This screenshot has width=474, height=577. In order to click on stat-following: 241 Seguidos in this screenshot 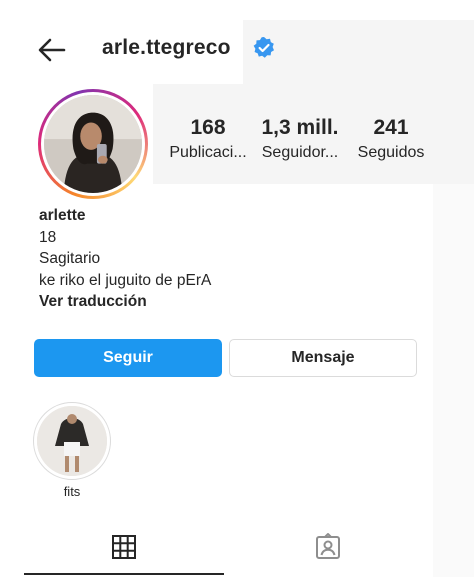, I will do `click(391, 140)`.